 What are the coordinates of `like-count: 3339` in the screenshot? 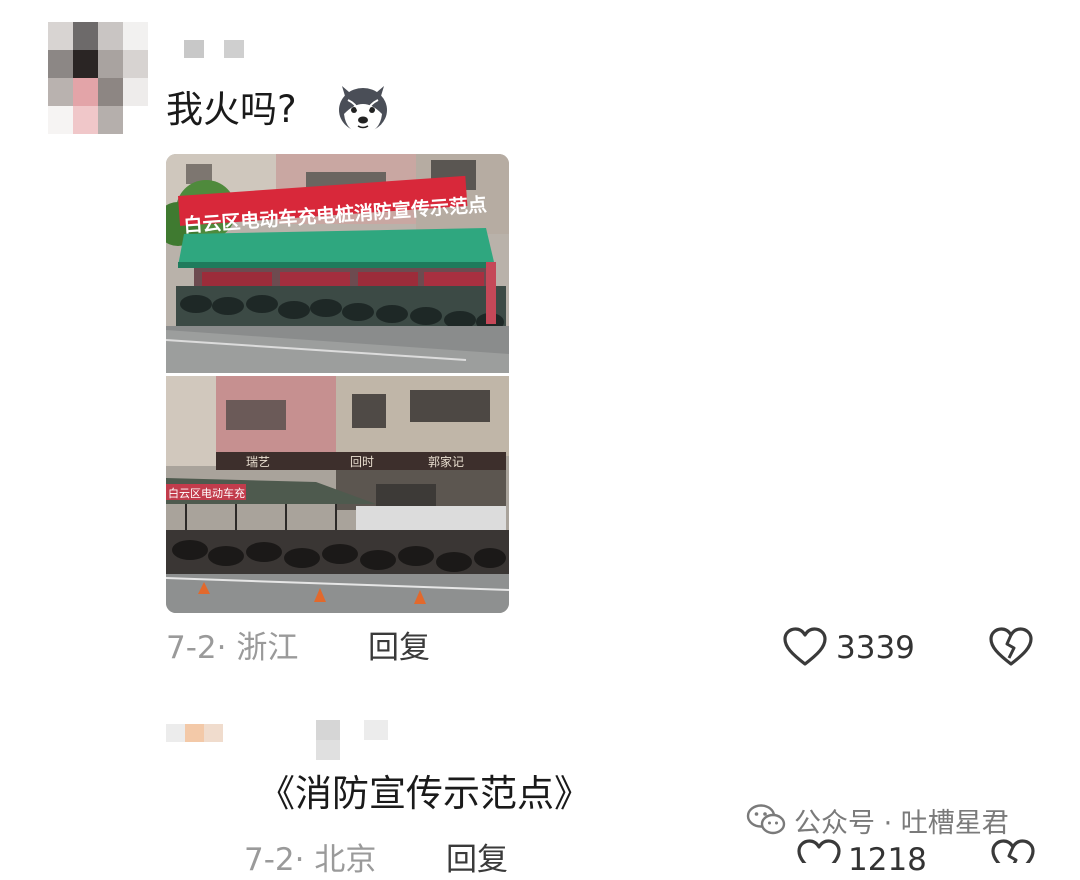 It's located at (875, 648).